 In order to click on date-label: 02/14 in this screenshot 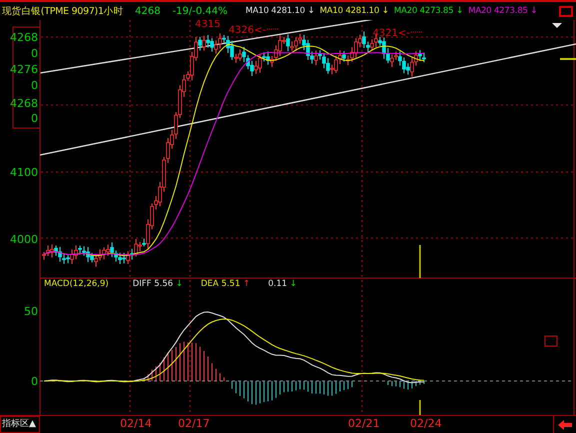, I will do `click(136, 423)`.